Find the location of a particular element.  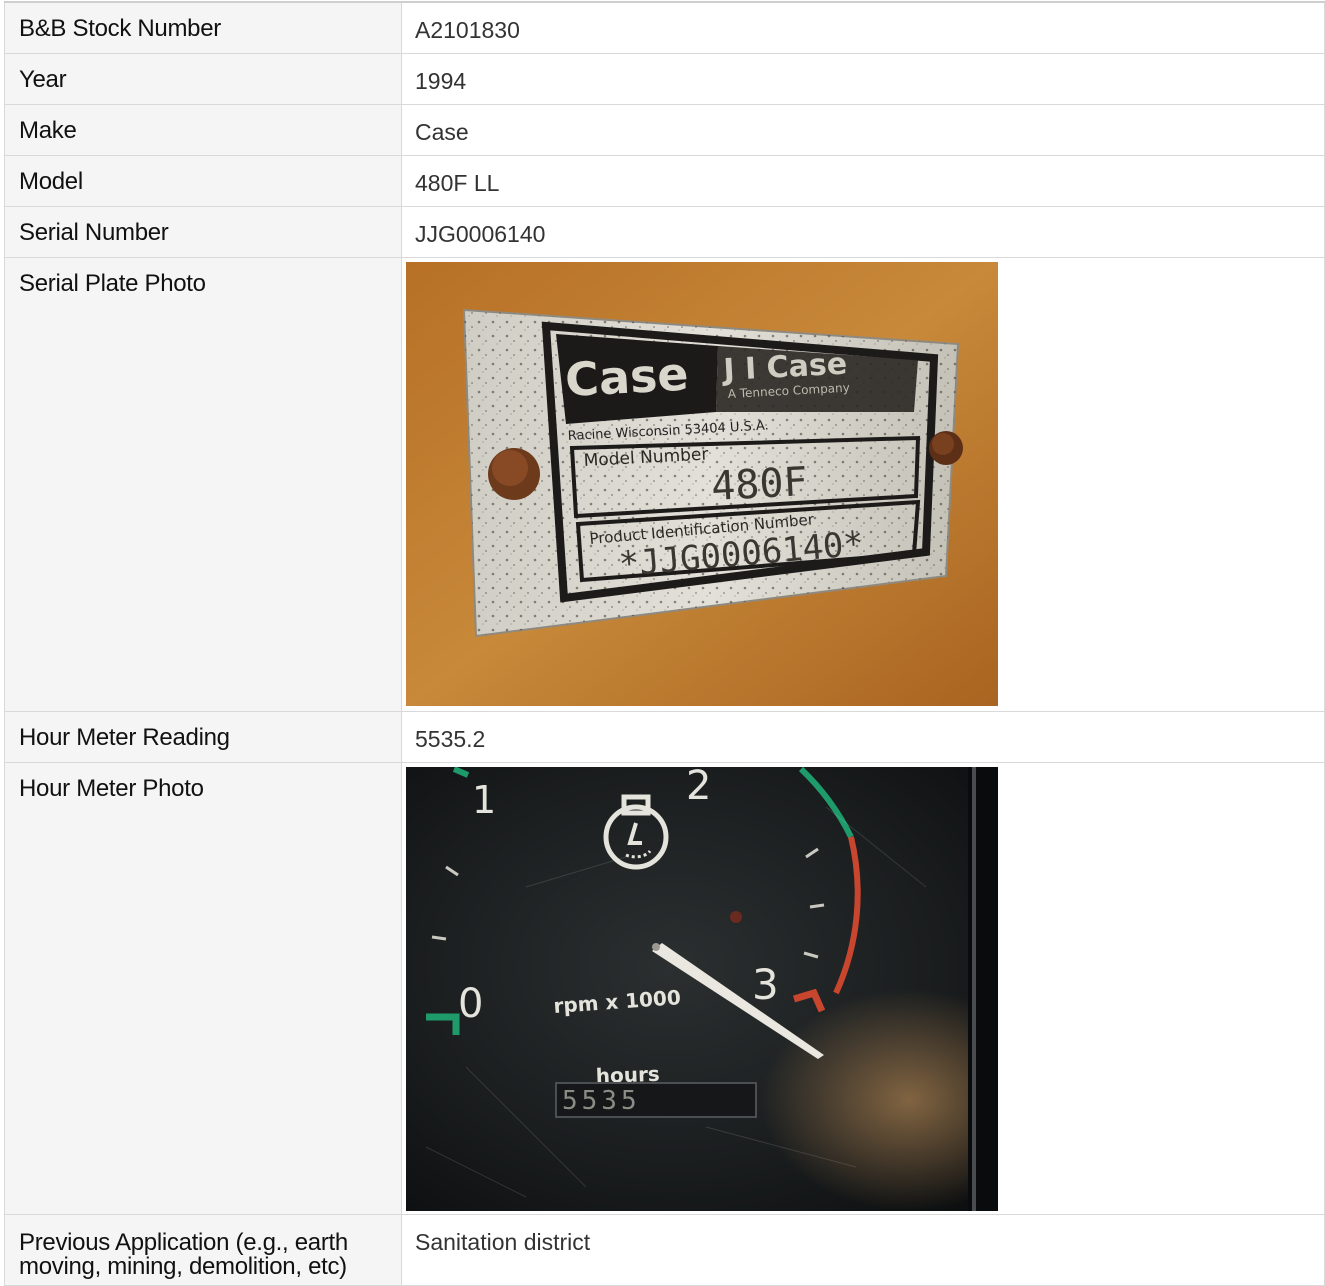

value-cell: 480F LL is located at coordinates (863, 181).